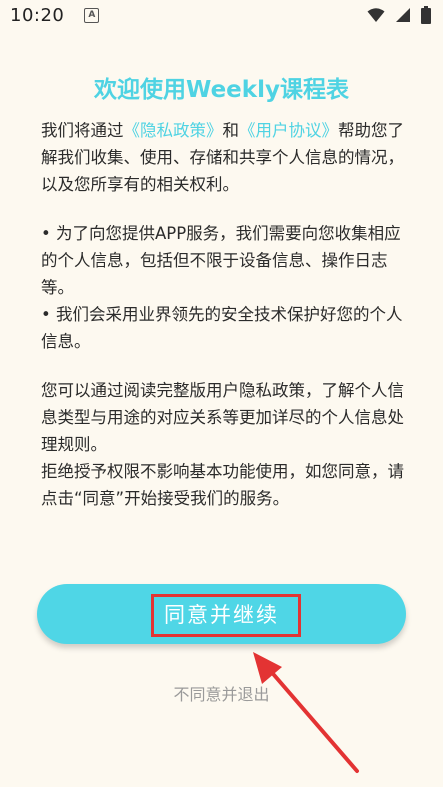 The height and width of the screenshot is (787, 443). Describe the element at coordinates (403, 15) in the screenshot. I see `signal-icon` at that location.